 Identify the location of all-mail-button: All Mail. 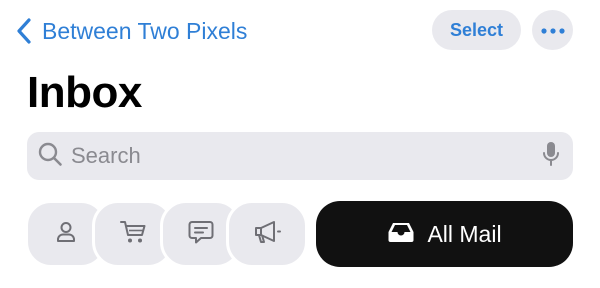
(444, 234).